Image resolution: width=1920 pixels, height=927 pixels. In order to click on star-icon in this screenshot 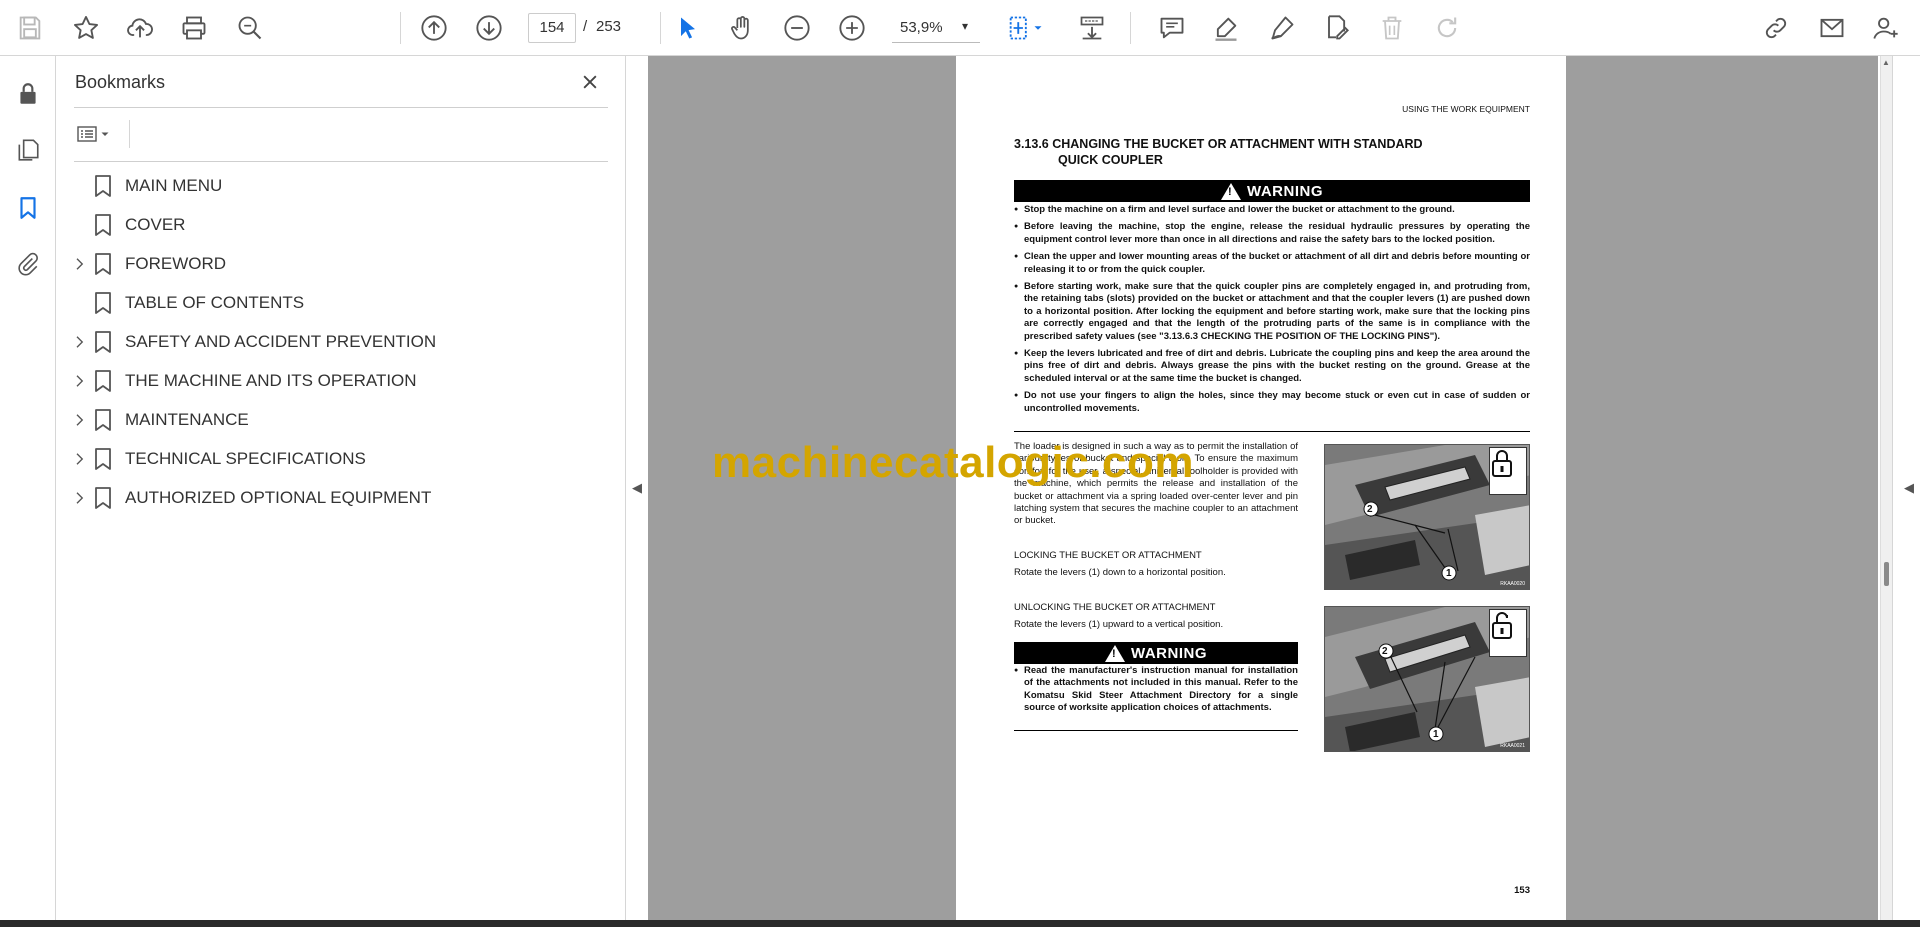, I will do `click(86, 28)`.